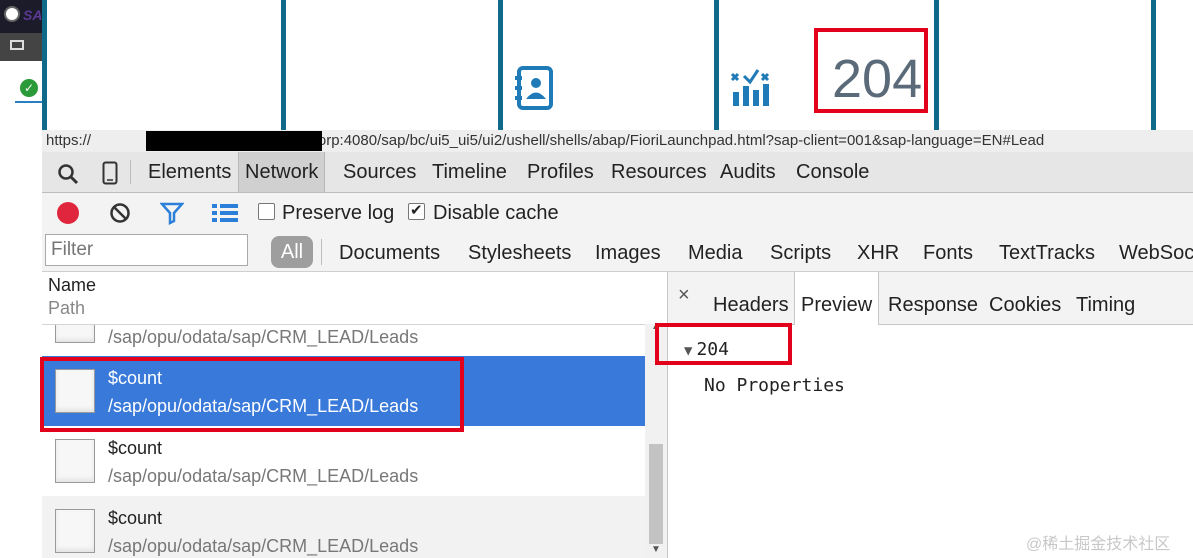 This screenshot has height=558, width=1193. What do you see at coordinates (72, 285) in the screenshot?
I see `column-name-label: Name` at bounding box center [72, 285].